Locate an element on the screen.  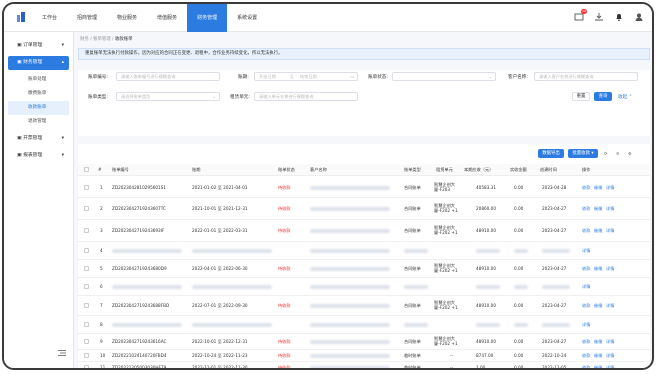
row-index: 7 is located at coordinates (101, 305).